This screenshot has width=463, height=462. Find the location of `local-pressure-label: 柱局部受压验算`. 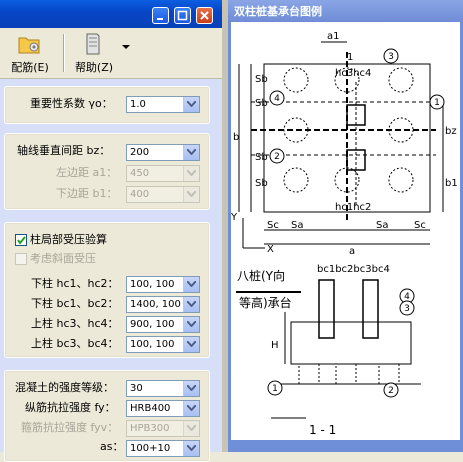

local-pressure-label: 柱局部受压验算 is located at coordinates (68, 239).